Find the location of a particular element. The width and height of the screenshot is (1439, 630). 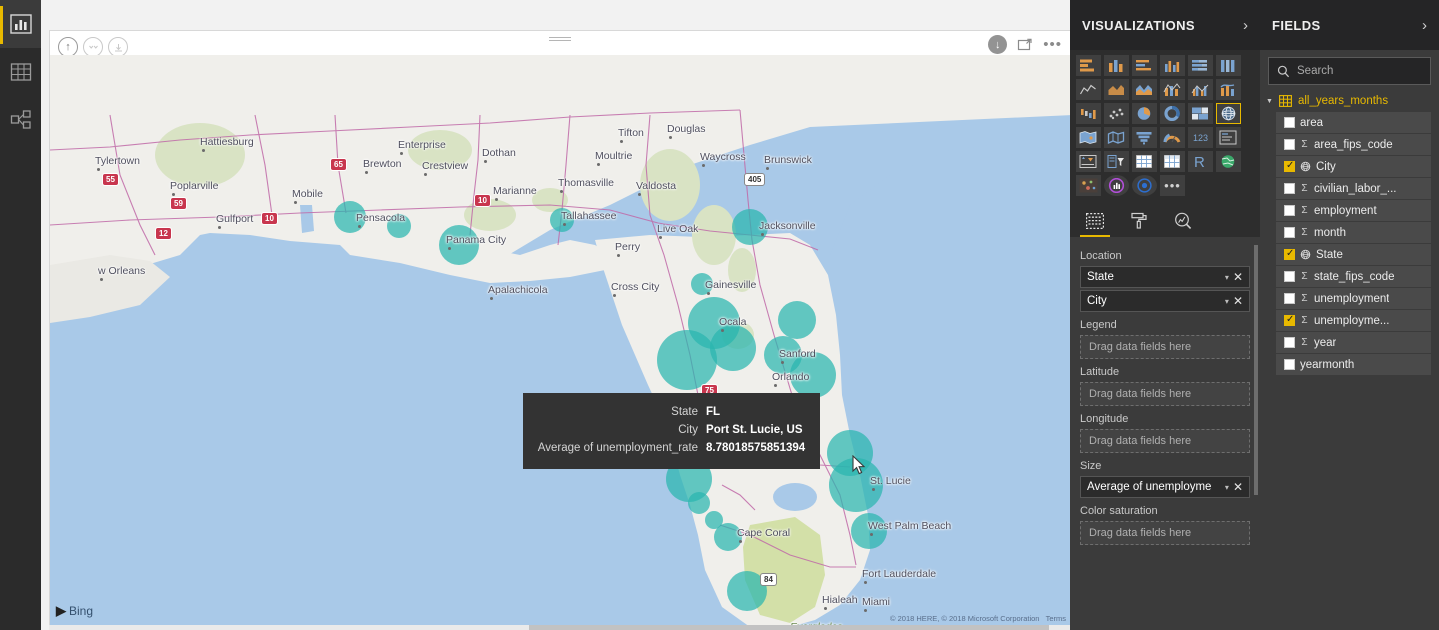

custom-visual-3-icon is located at coordinates (1144, 185).